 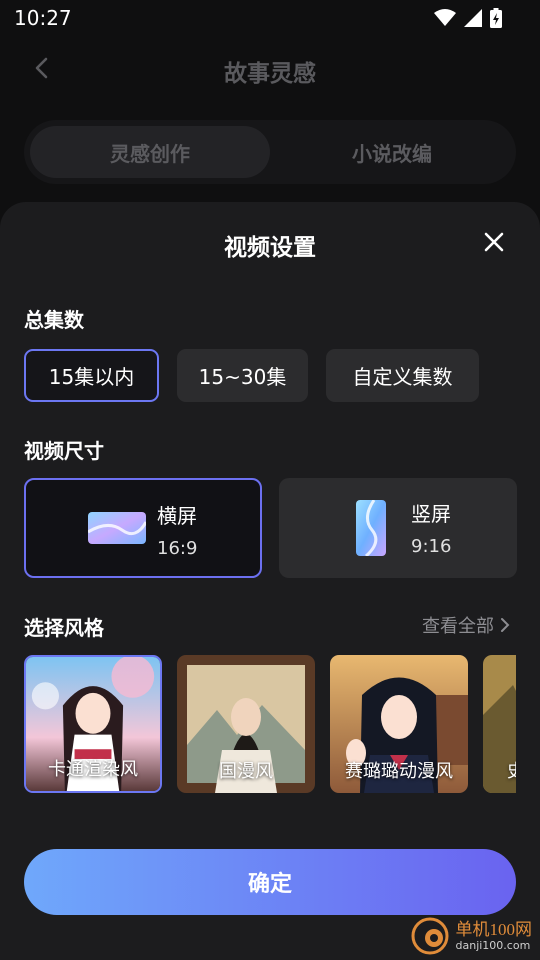 What do you see at coordinates (270, 18) in the screenshot?
I see `status-bar: 10:27` at bounding box center [270, 18].